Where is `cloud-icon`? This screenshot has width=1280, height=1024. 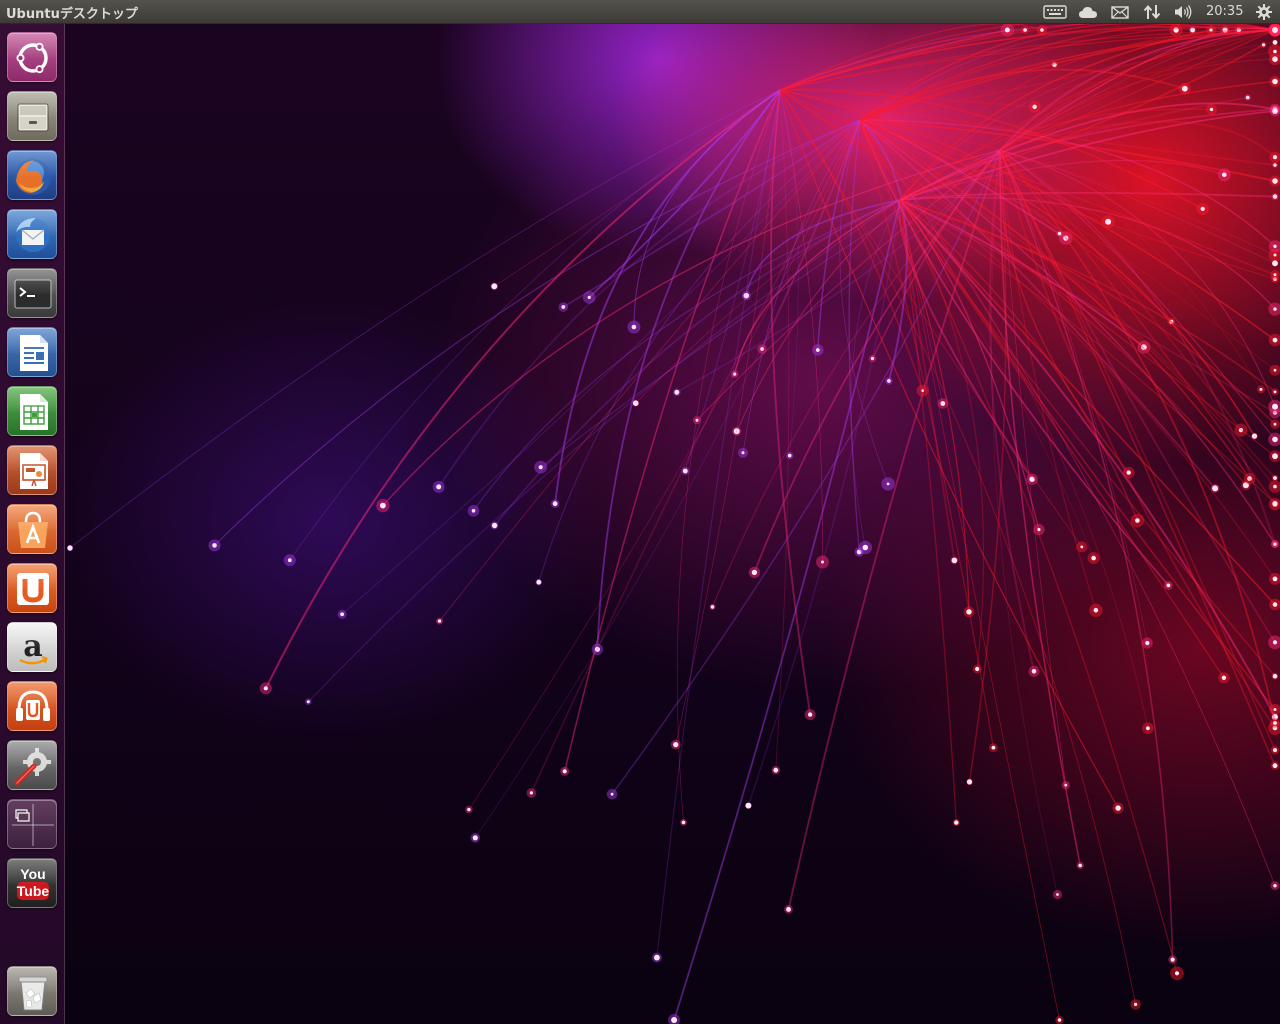 cloud-icon is located at coordinates (1088, 12).